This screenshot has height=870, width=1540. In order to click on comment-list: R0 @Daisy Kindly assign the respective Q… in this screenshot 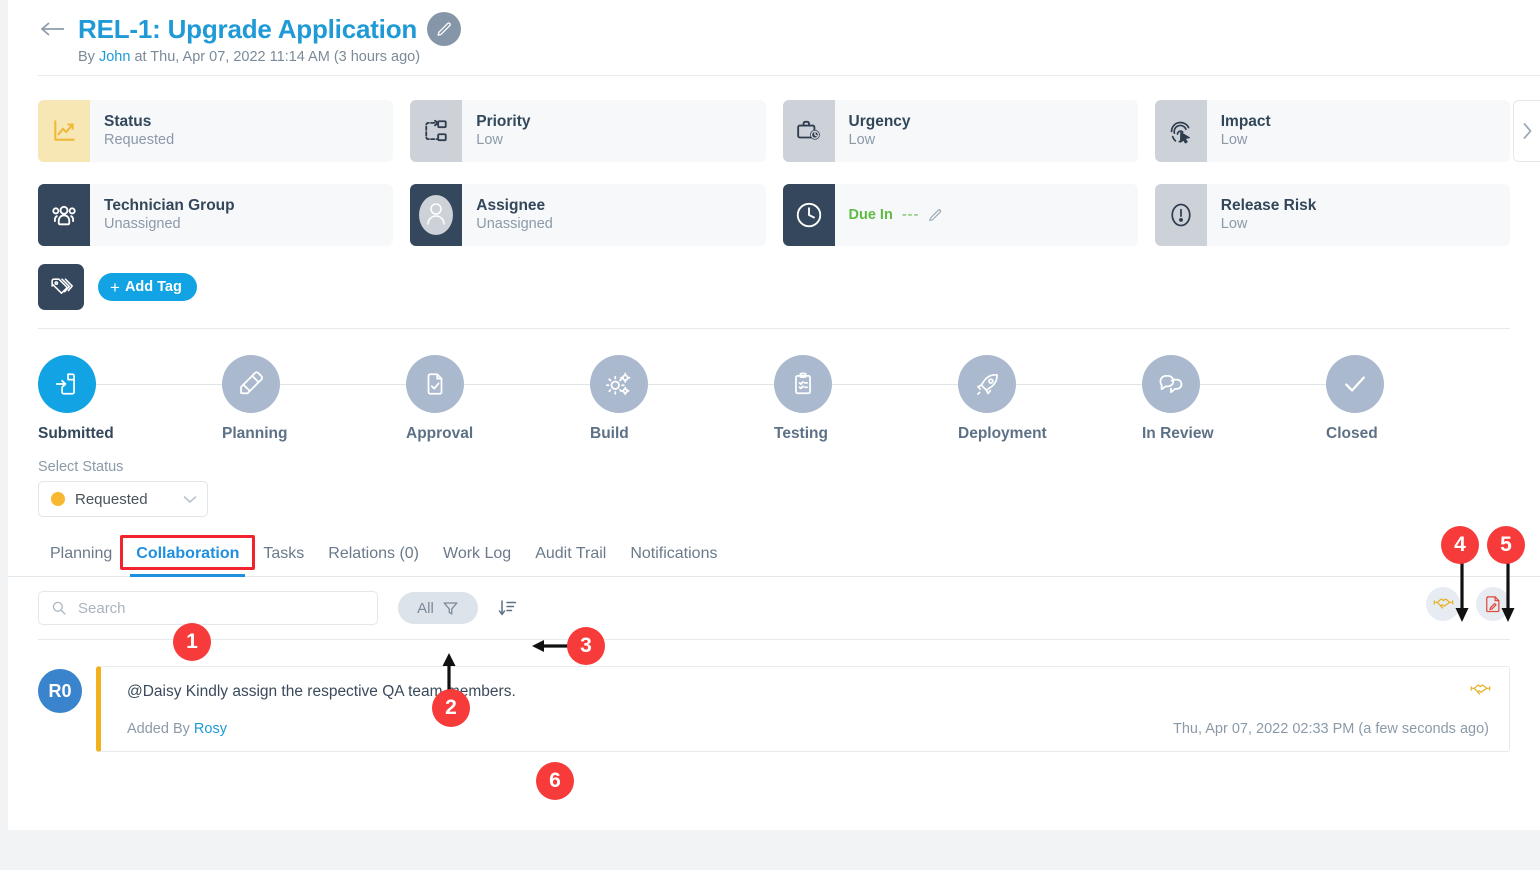, I will do `click(774, 696)`.